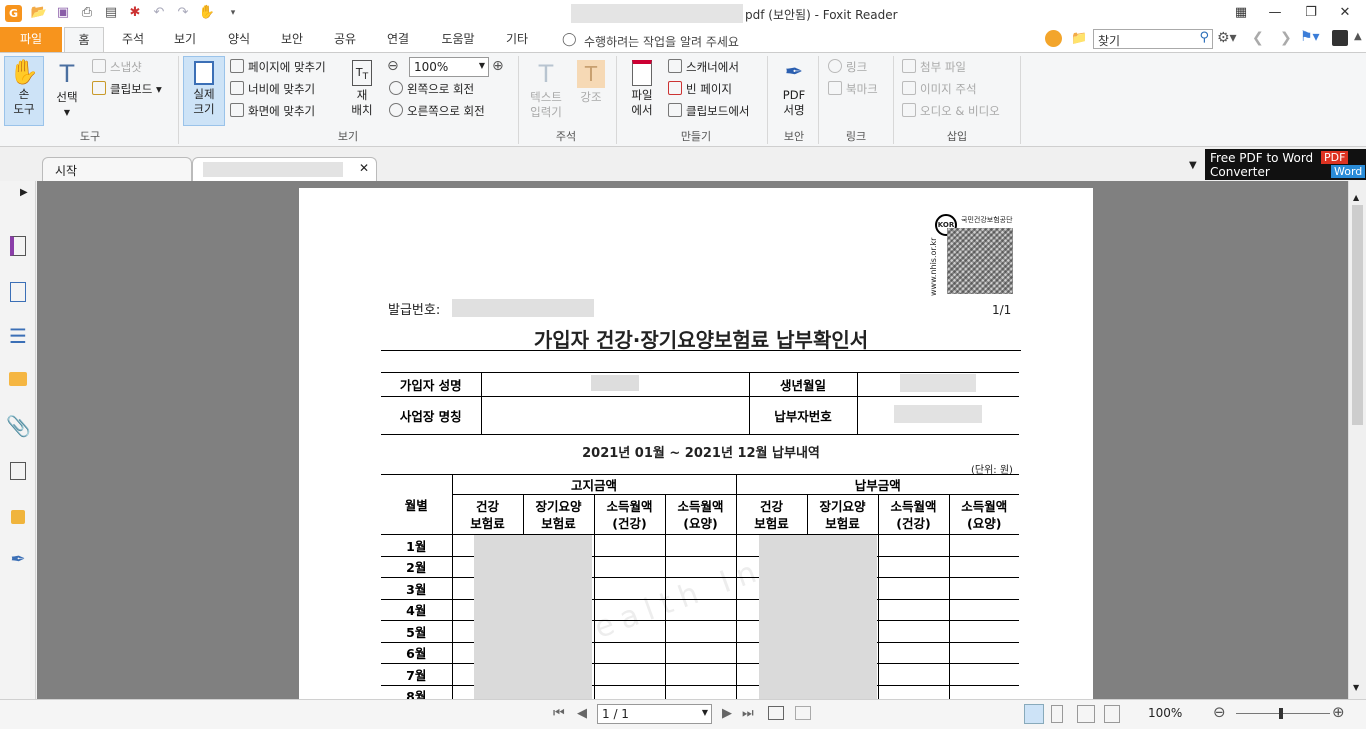  Describe the element at coordinates (1053, 38) in the screenshot. I see `smiley-icon` at that location.